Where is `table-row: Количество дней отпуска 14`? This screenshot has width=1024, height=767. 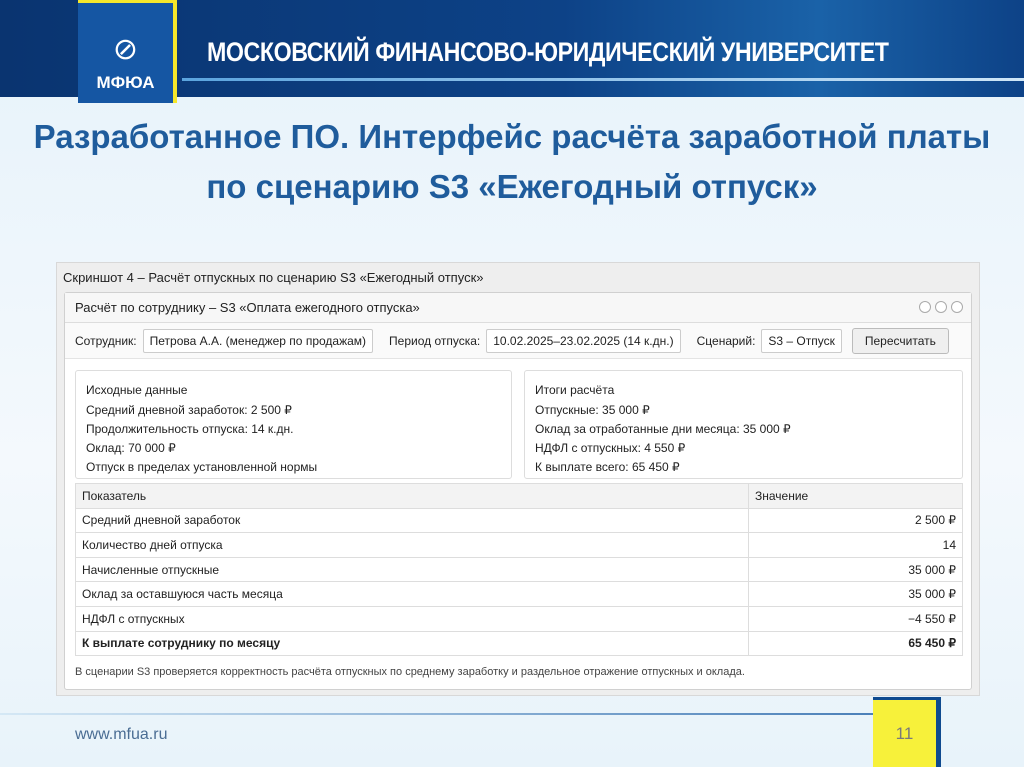 table-row: Количество дней отпуска 14 is located at coordinates (519, 545).